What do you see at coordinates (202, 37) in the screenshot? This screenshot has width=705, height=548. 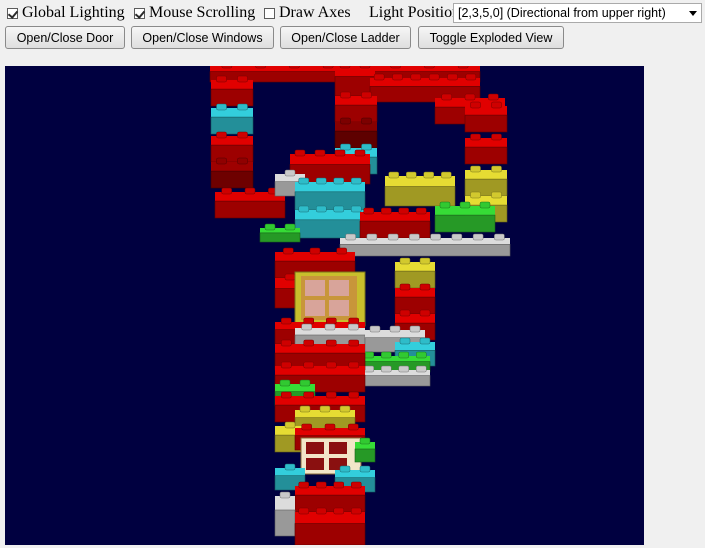 I see `open-close-windows-button: Open/Close Windows` at bounding box center [202, 37].